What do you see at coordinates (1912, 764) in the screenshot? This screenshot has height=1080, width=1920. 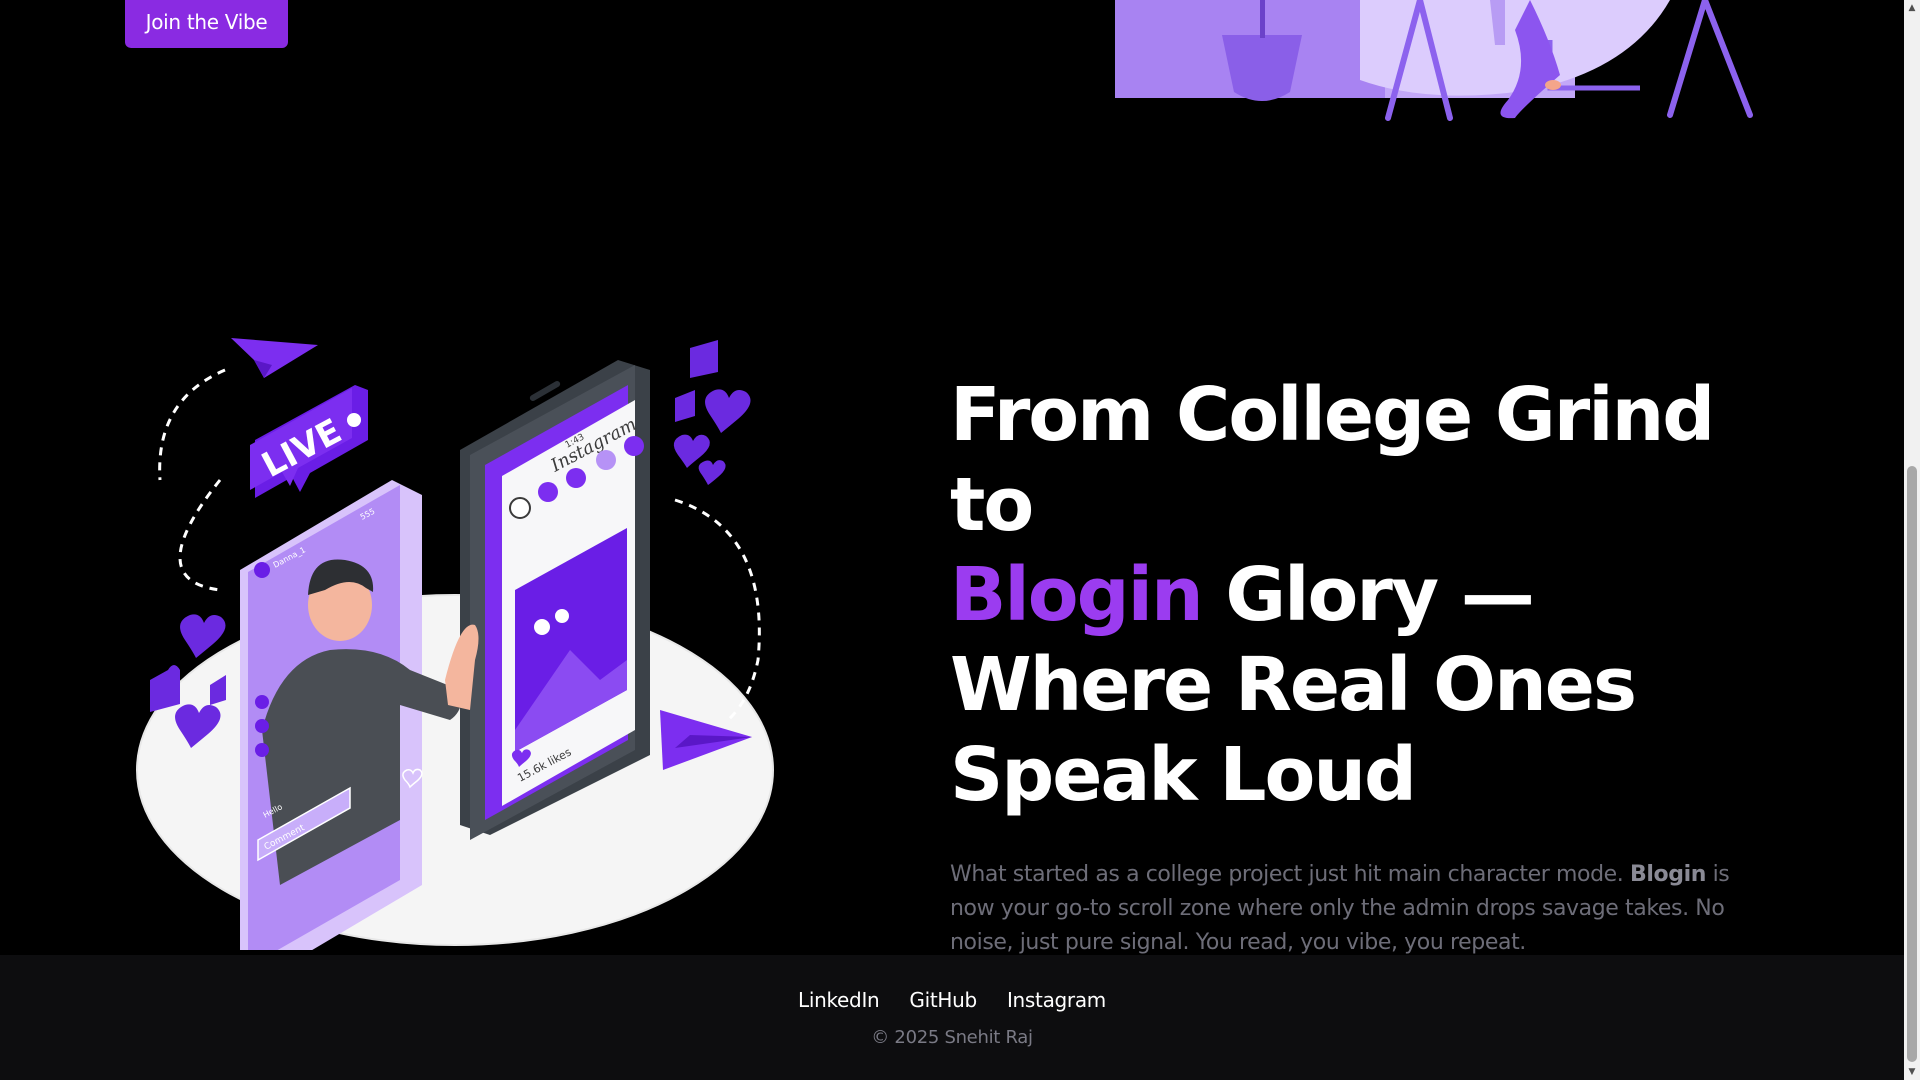 I see `scrollbar-thumb` at bounding box center [1912, 764].